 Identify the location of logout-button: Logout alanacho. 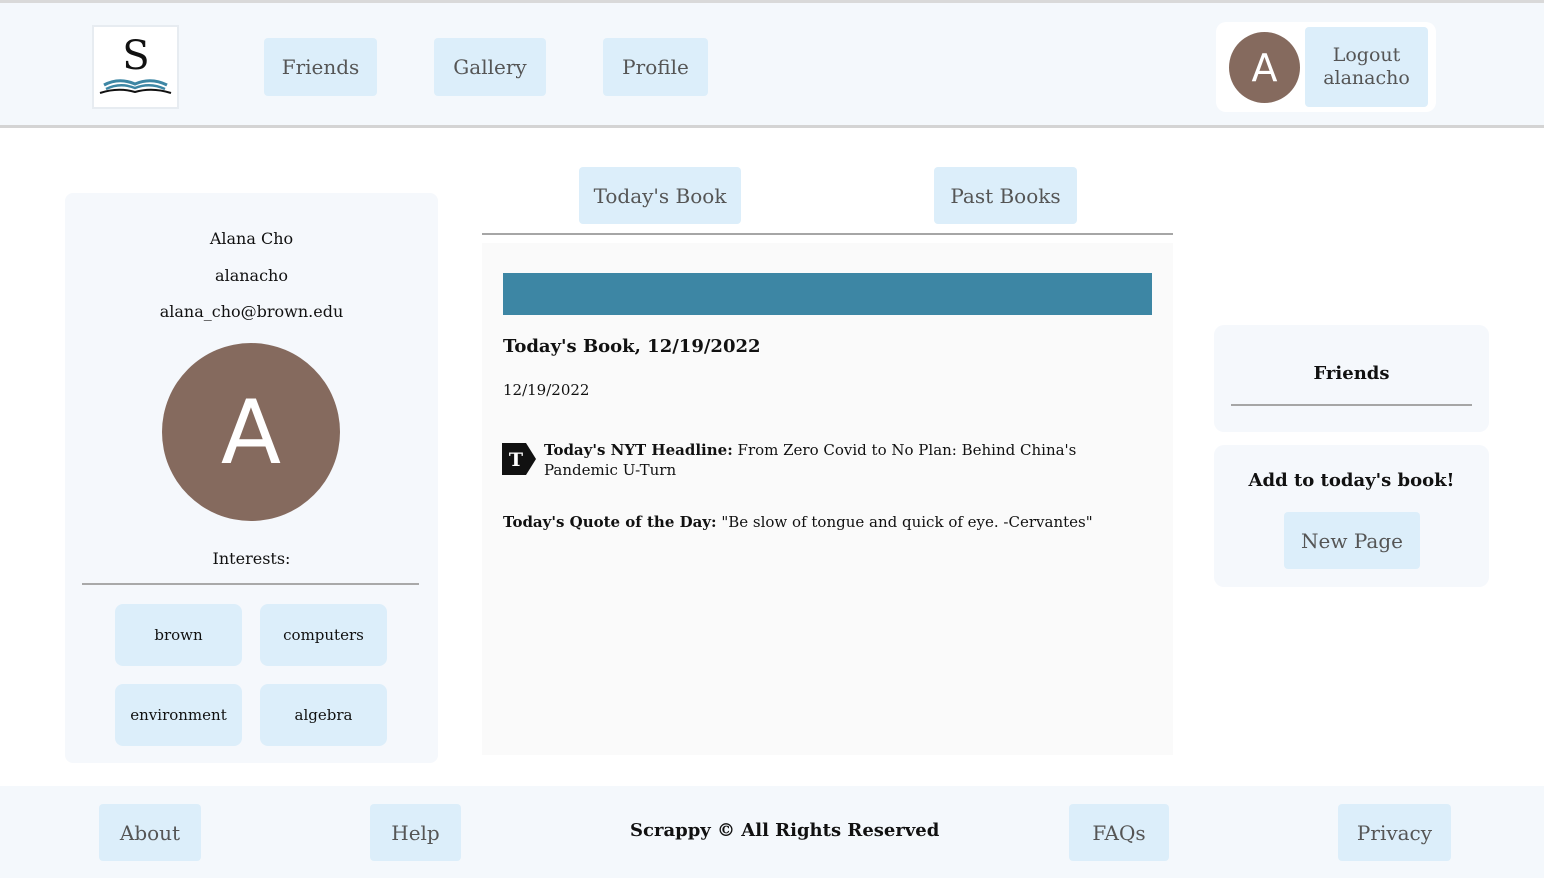
(1366, 67).